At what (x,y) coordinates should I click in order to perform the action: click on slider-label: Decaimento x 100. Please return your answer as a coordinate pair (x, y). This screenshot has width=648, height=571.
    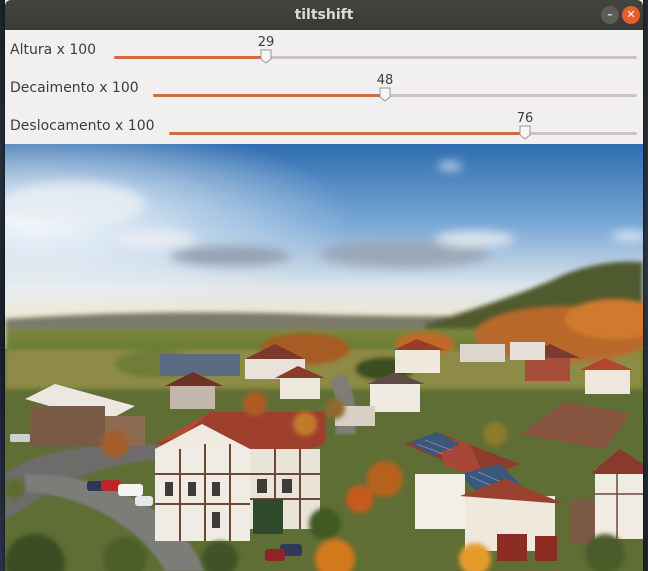
    Looking at the image, I should click on (74, 88).